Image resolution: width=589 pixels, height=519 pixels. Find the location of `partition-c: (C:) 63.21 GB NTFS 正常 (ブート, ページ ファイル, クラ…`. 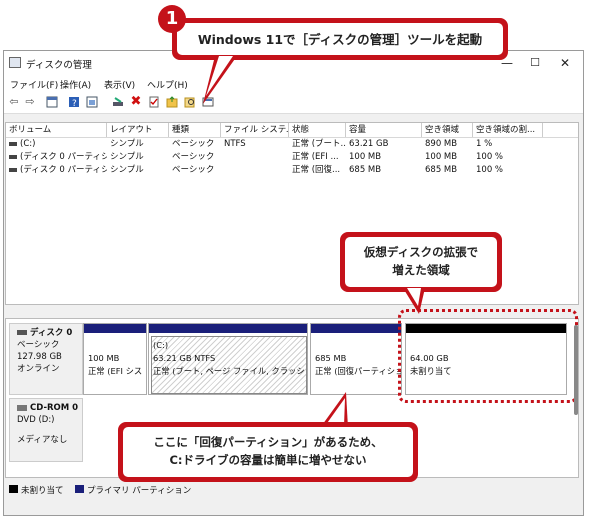

partition-c: (C:) 63.21 GB NTFS 正常 (ブート, ページ ファイル, クラ… is located at coordinates (228, 359).